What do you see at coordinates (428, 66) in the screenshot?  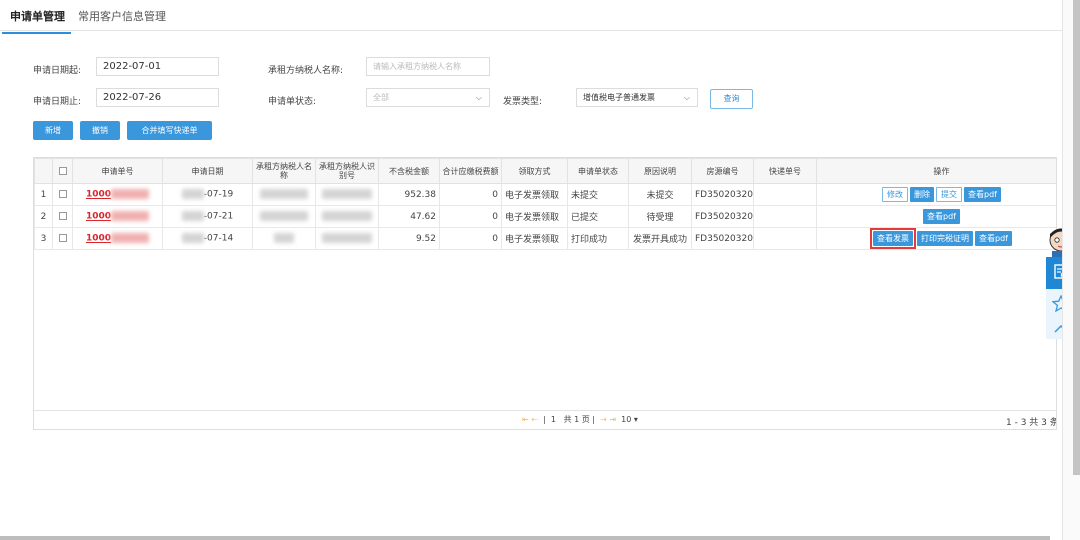 I see `lessor-name-input: 请输入承租方纳税人名称` at bounding box center [428, 66].